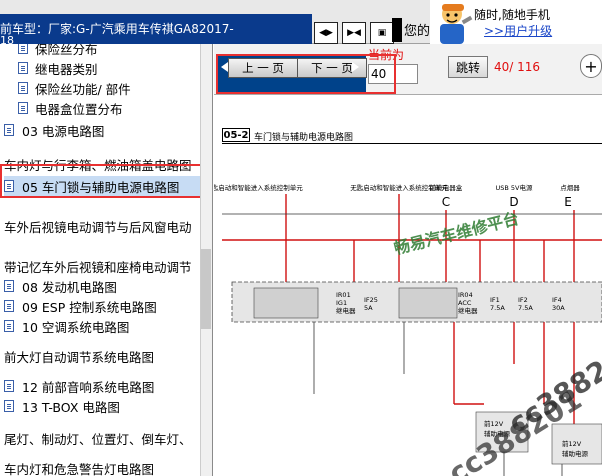 Image resolution: width=602 pixels, height=476 pixels. I want to click on sidebar-item-label: 保险丝功能/ 部件, so click(83, 89).